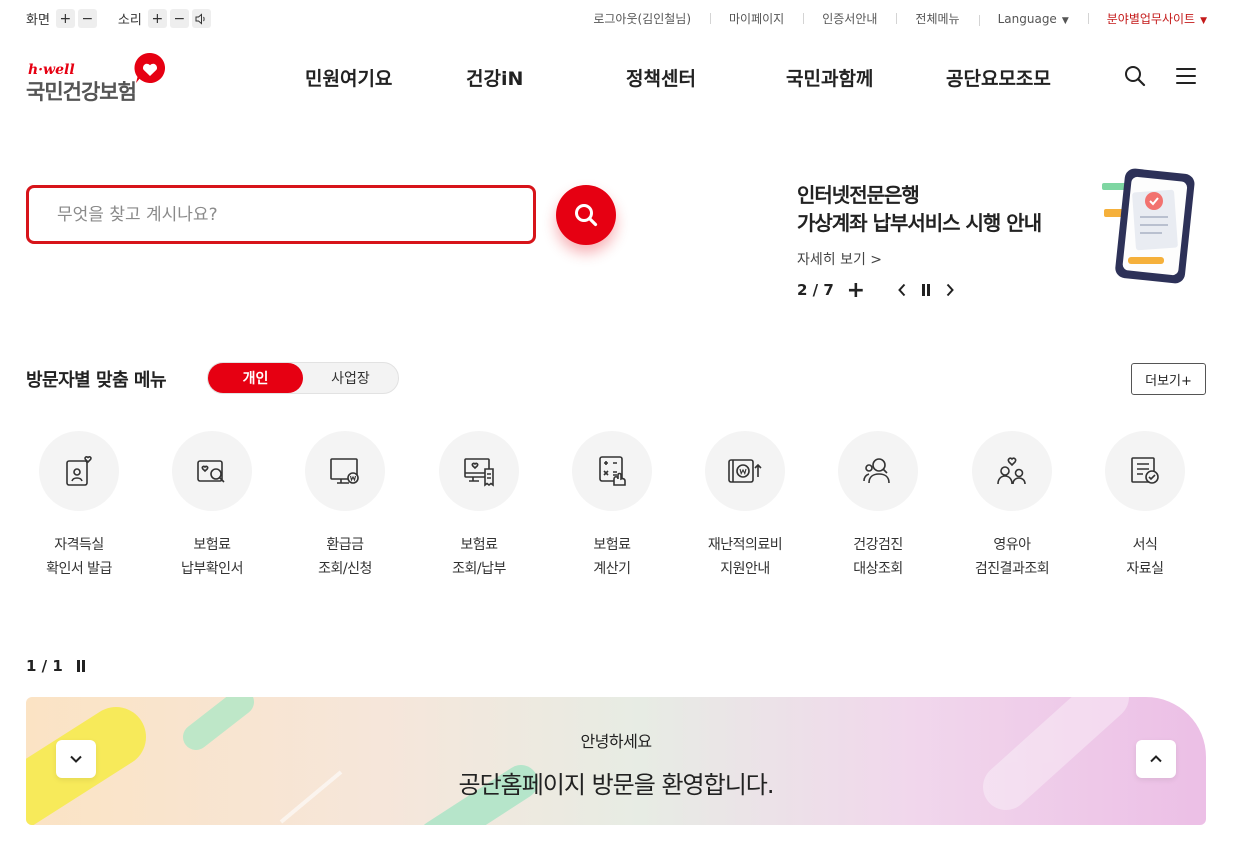 The height and width of the screenshot is (849, 1237). I want to click on banner-controls: 2 / 7 +, so click(878, 290).